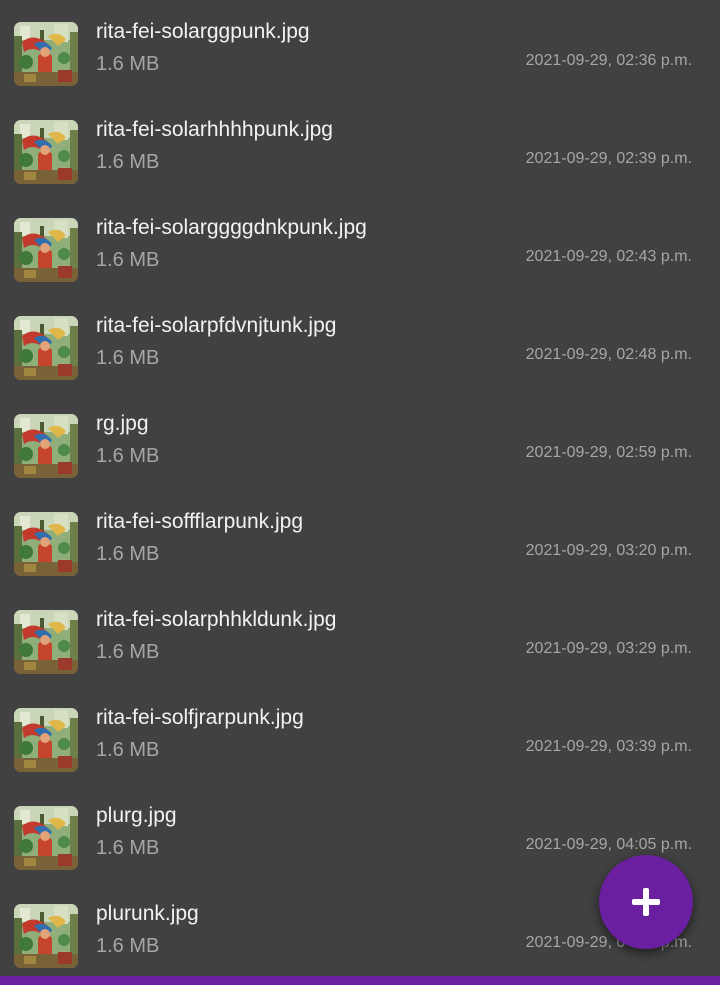 The image size is (720, 985). Describe the element at coordinates (360, 833) in the screenshot. I see `file-list-item: plurg.jpg 1.6 MB 2021-09-29, 04:05 p.m.` at that location.